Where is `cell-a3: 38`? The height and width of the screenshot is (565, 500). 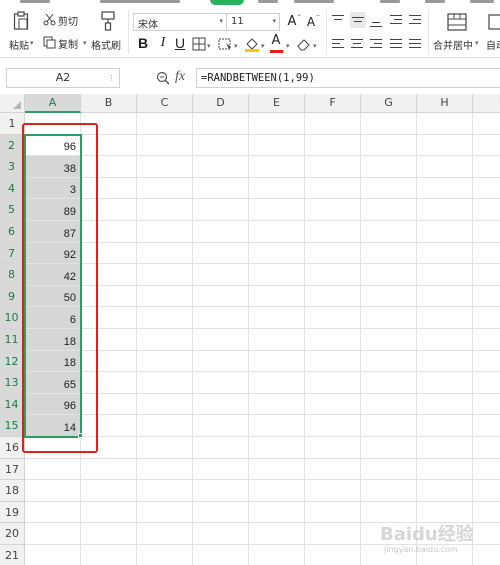
cell-a3: 38 is located at coordinates (53, 167).